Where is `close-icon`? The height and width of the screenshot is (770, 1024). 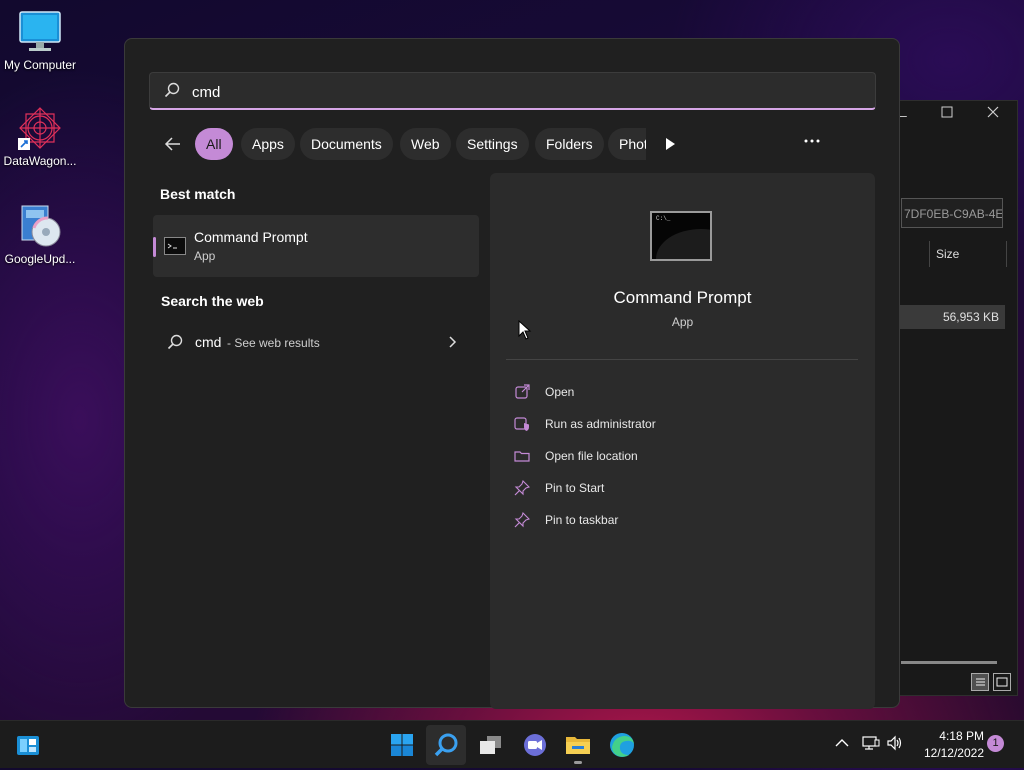 close-icon is located at coordinates (993, 113).